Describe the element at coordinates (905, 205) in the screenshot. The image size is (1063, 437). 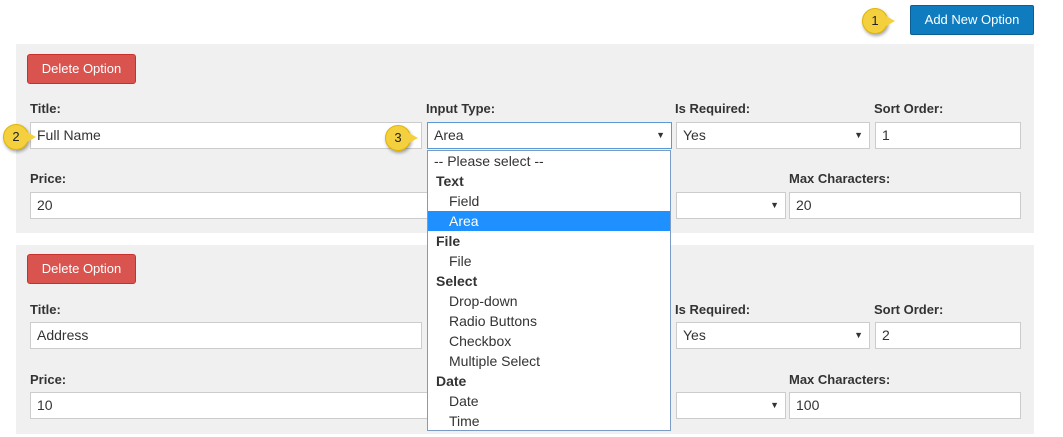
I see `max-characters-input: 20` at that location.